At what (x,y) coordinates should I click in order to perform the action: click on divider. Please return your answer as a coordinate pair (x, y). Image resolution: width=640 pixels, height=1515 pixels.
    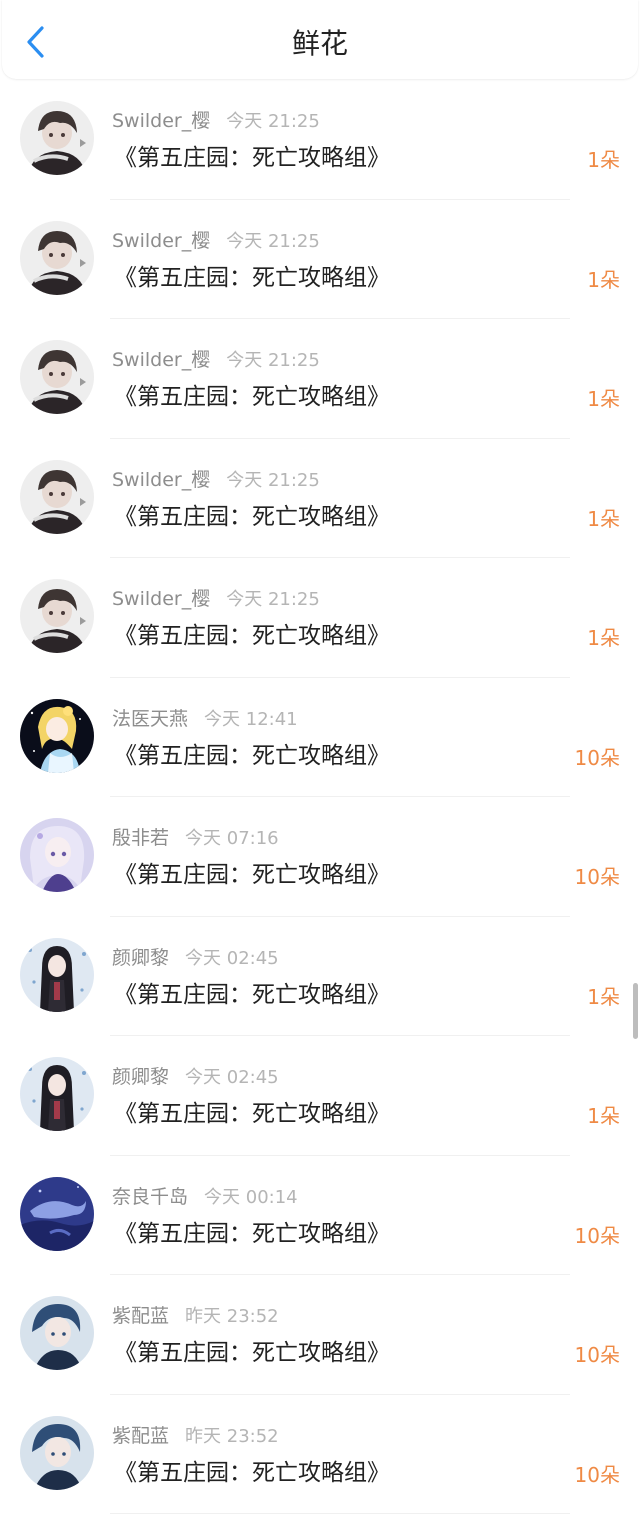
    Looking at the image, I should click on (340, 1513).